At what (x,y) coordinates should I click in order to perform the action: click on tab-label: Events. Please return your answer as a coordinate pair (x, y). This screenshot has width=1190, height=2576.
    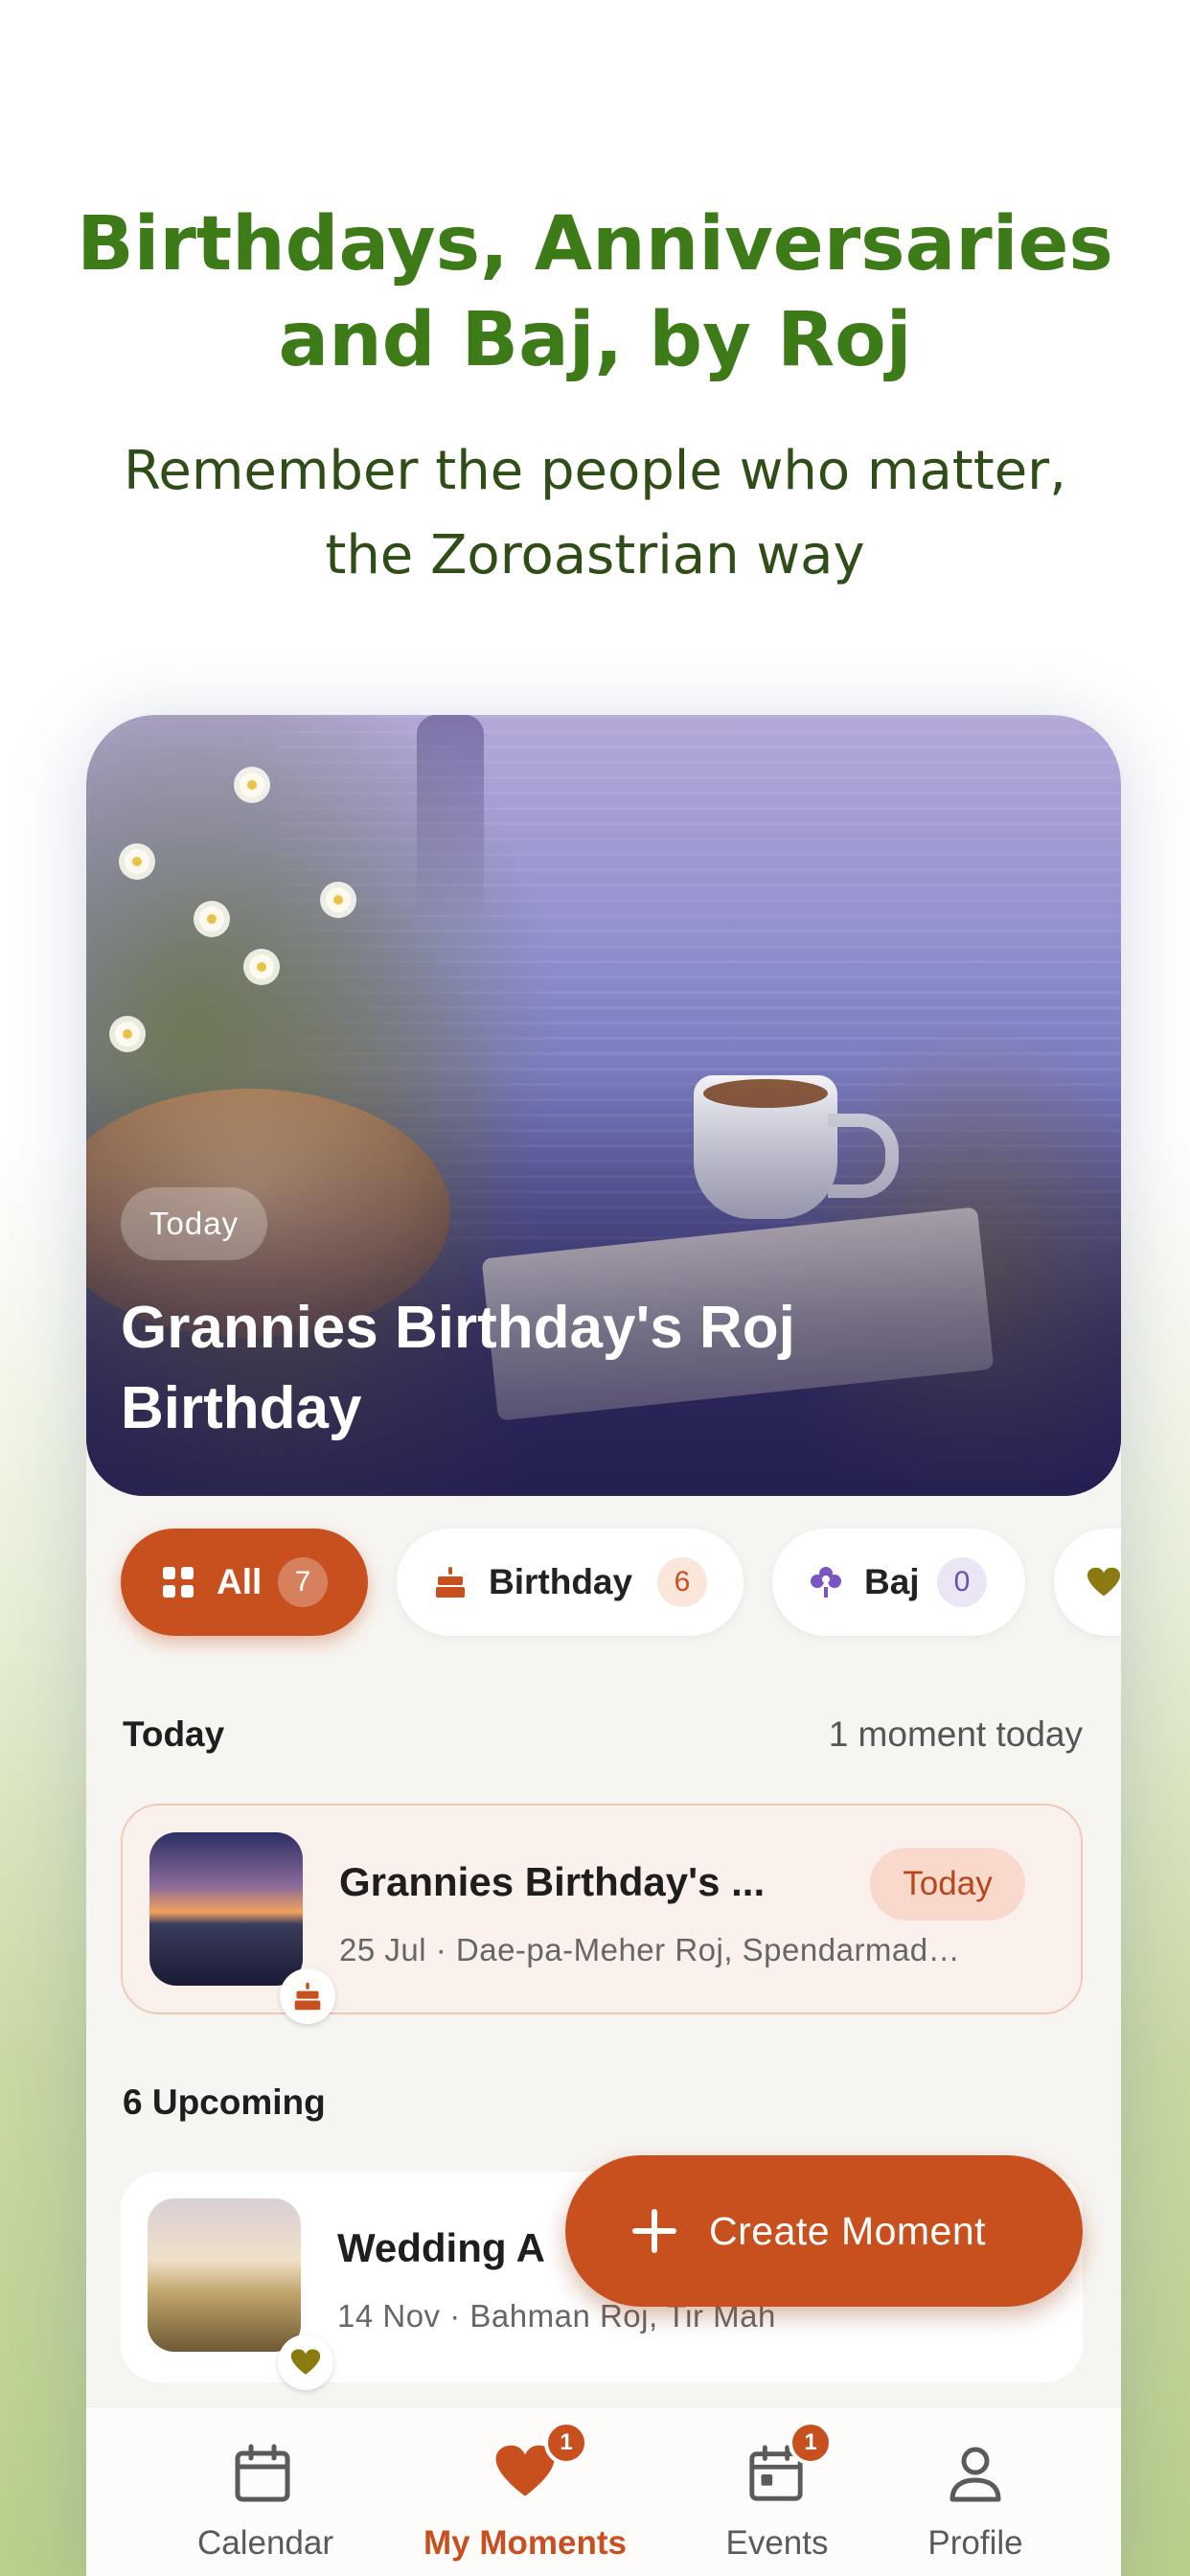
    Looking at the image, I should click on (777, 2543).